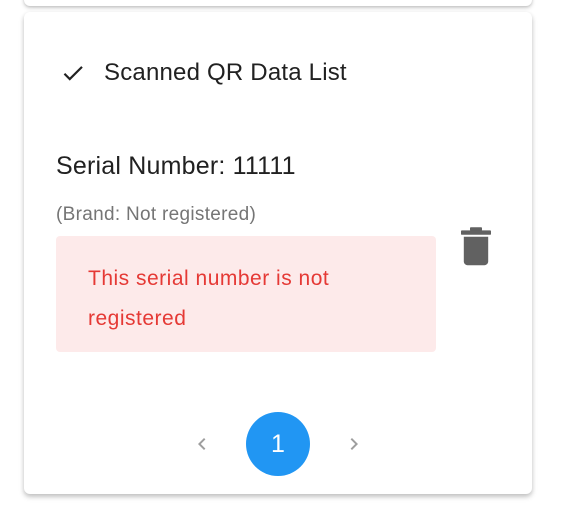 The image size is (568, 520). I want to click on card-header: Scanned QR Data List, so click(203, 73).